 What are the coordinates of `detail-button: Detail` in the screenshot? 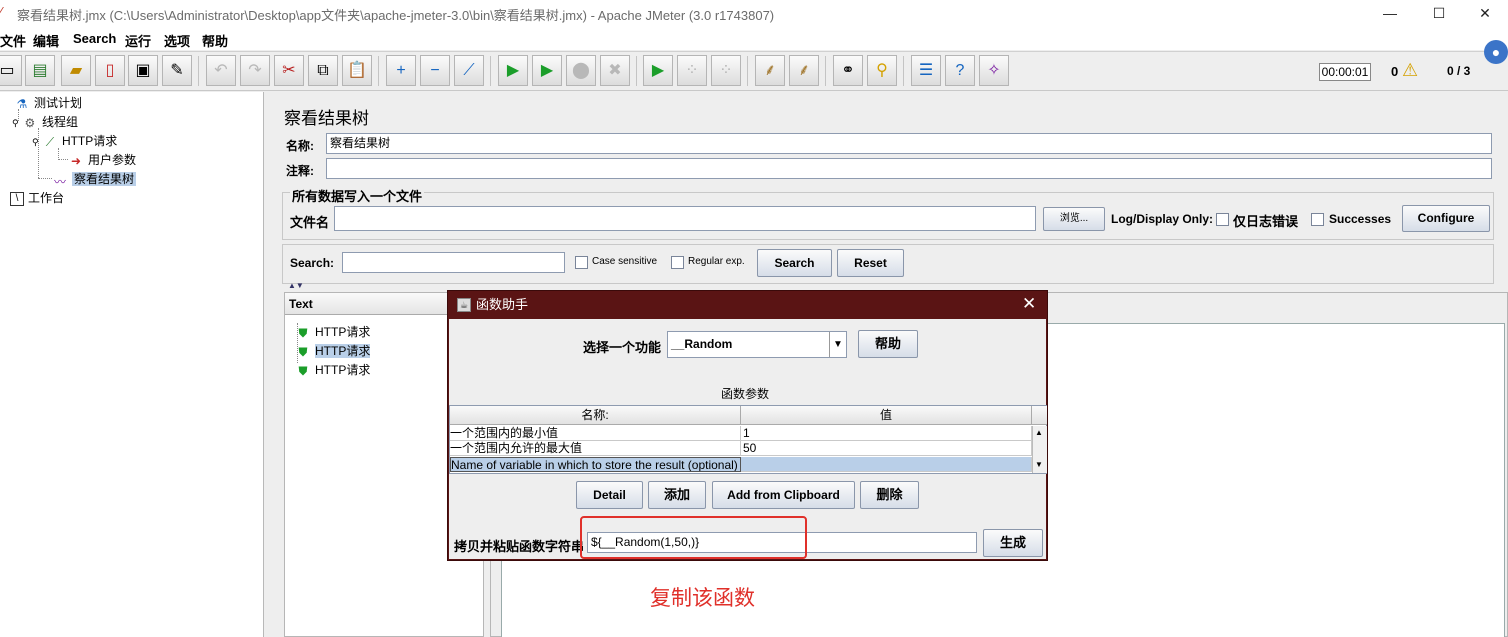 It's located at (609, 495).